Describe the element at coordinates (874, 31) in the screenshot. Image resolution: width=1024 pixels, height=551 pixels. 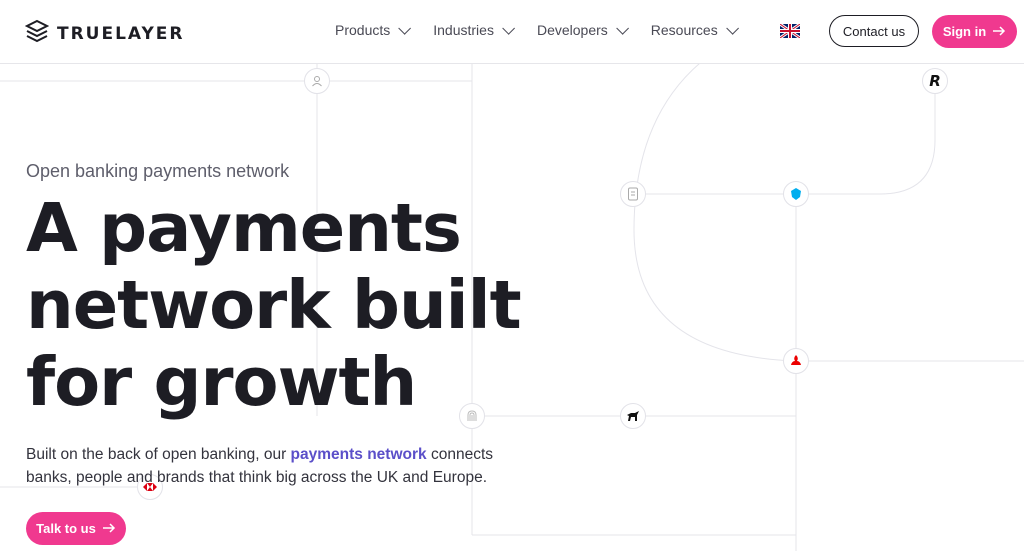
I see `contact-us-button: Contact us` at that location.